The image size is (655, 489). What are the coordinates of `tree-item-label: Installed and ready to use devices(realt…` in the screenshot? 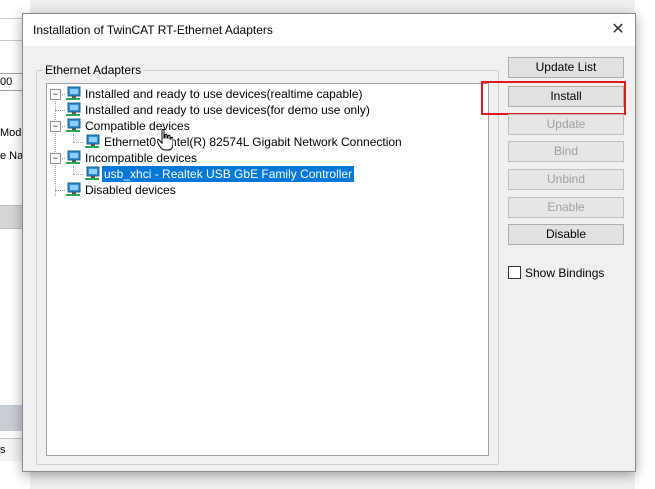 It's located at (224, 94).